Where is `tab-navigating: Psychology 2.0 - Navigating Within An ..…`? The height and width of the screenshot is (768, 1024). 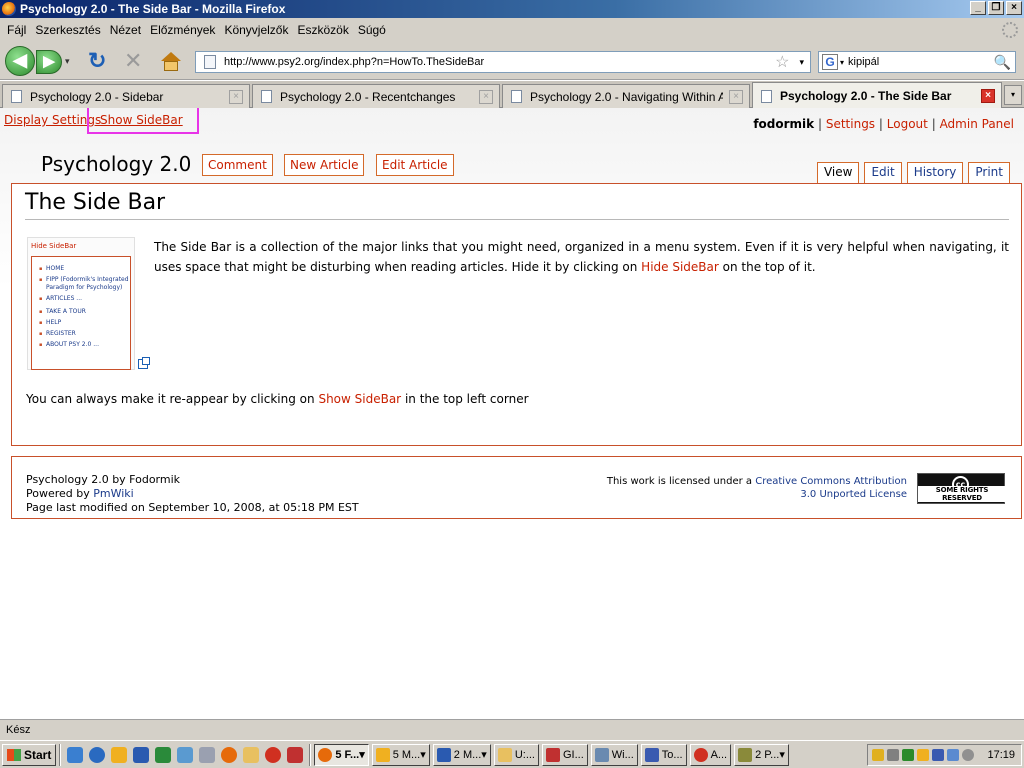
tab-navigating: Psychology 2.0 - Navigating Within An ..… is located at coordinates (626, 96).